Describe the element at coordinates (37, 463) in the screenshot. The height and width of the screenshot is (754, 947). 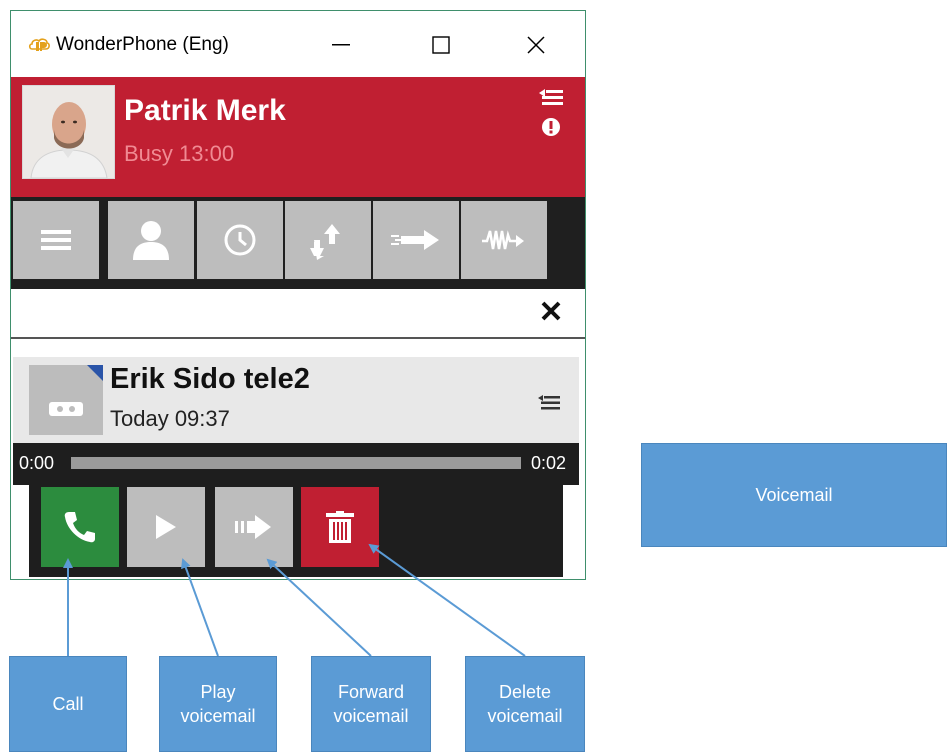
I see `time-start: 0:00` at that location.